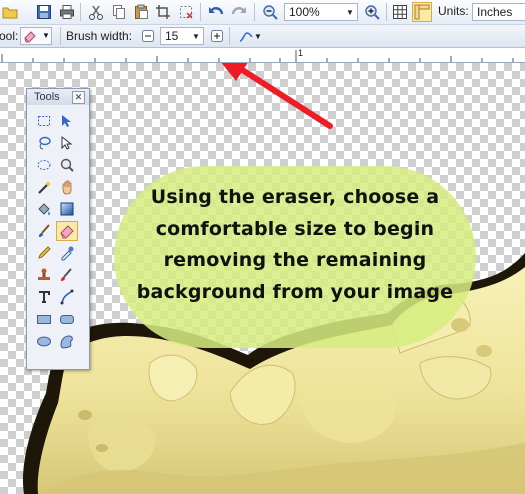  I want to click on ellipse-select-tool, so click(44, 165).